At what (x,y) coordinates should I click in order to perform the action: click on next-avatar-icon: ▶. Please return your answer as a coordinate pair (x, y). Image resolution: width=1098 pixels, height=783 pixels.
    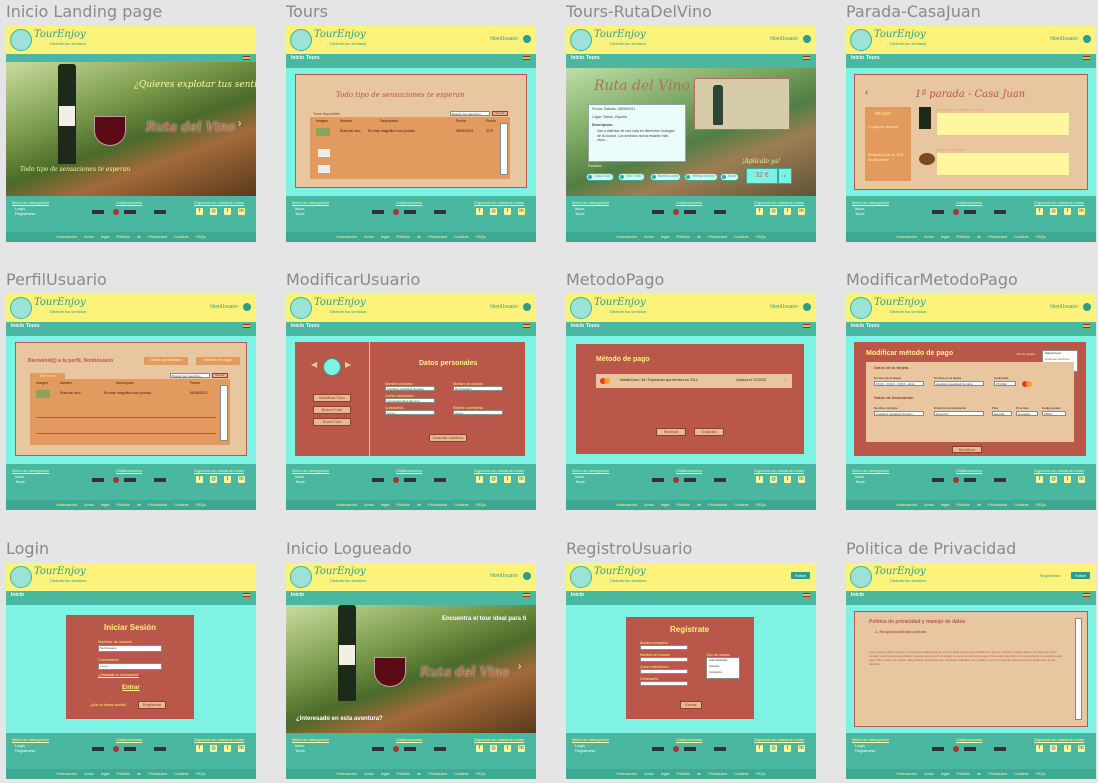
    Looking at the image, I should click on (348, 364).